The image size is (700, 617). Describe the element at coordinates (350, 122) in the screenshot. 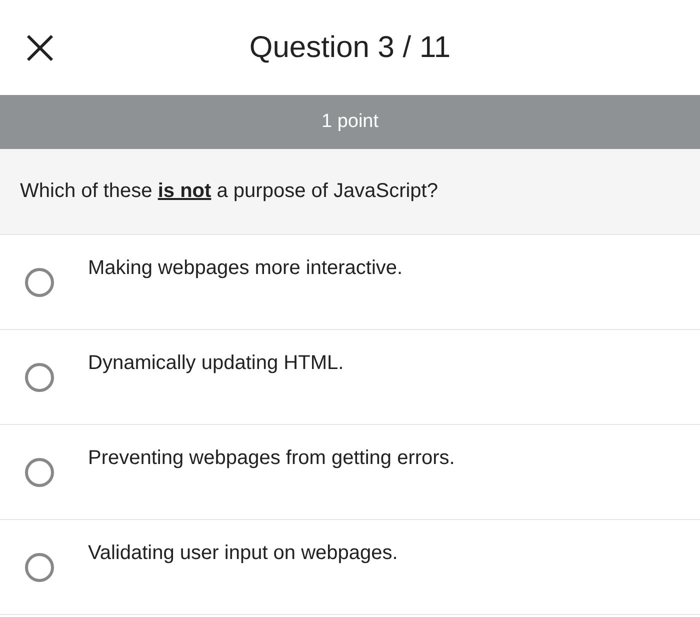

I see `points-bar: 1 point` at that location.